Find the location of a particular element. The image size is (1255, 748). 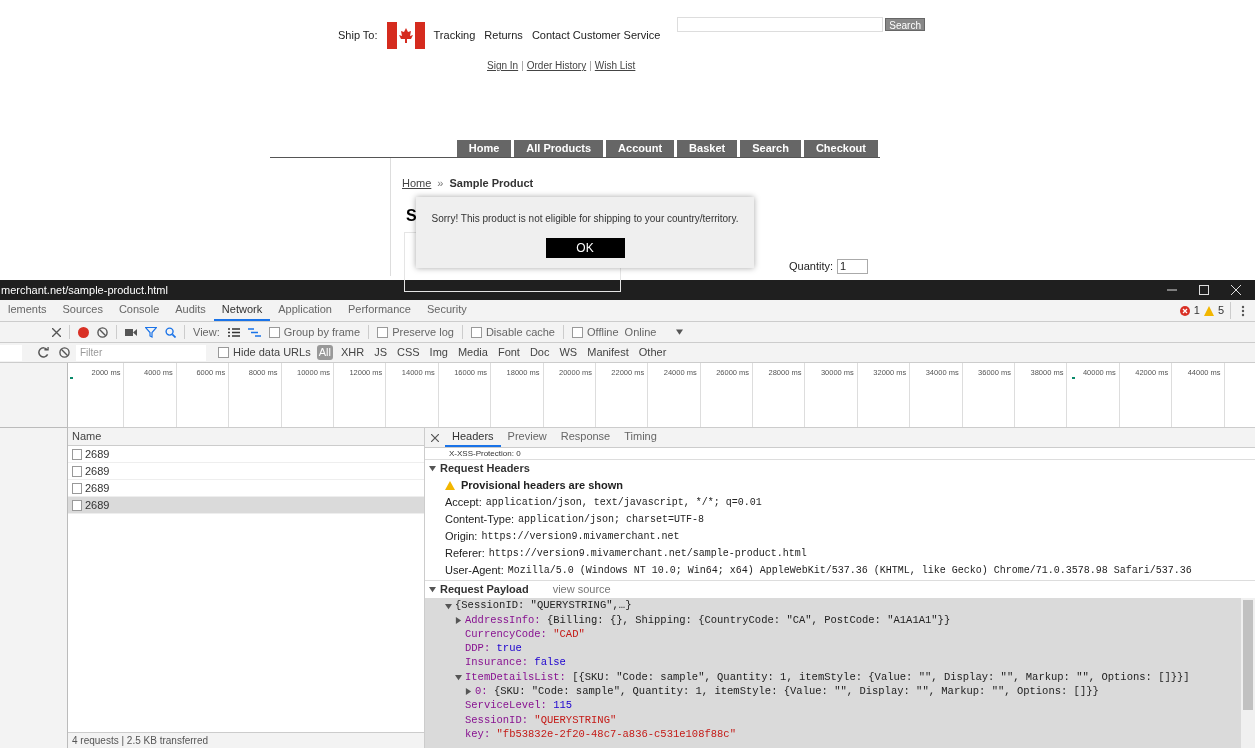

maximize-icon is located at coordinates (1204, 290).